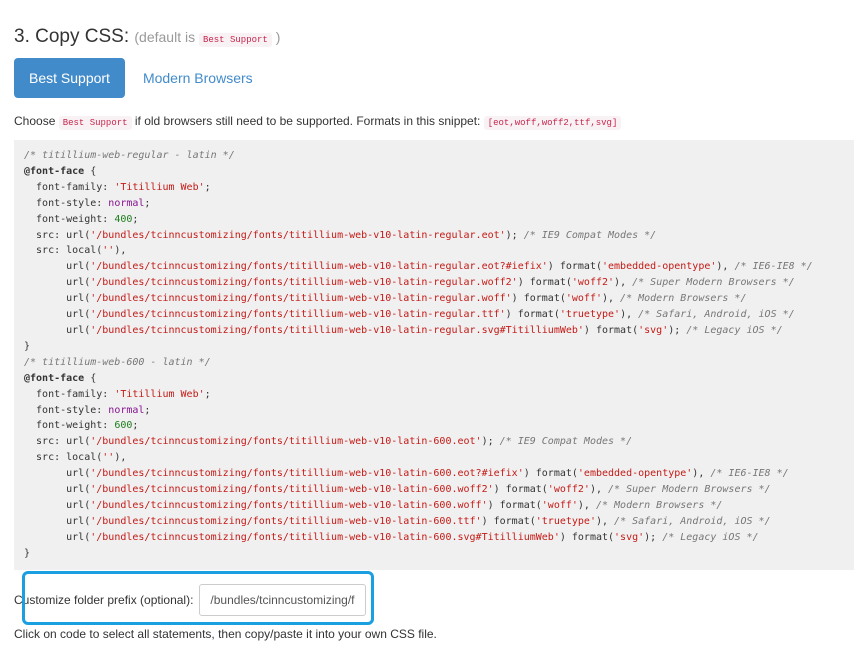  Describe the element at coordinates (235, 40) in the screenshot. I see `default-value-code: Best Support` at that location.